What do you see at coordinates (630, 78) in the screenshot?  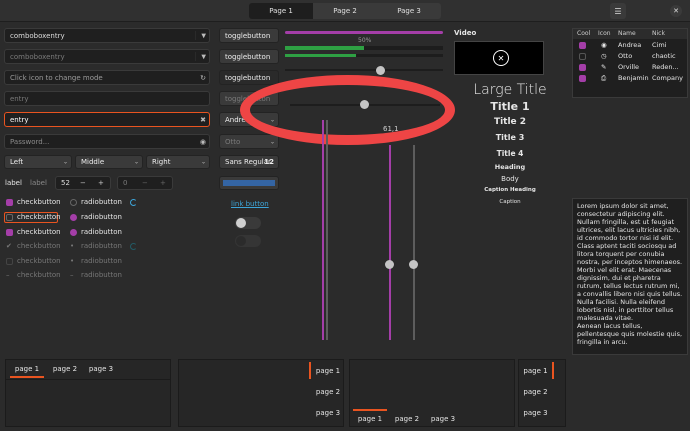 I see `tree-row: ⎙ Benjamin Company` at bounding box center [630, 78].